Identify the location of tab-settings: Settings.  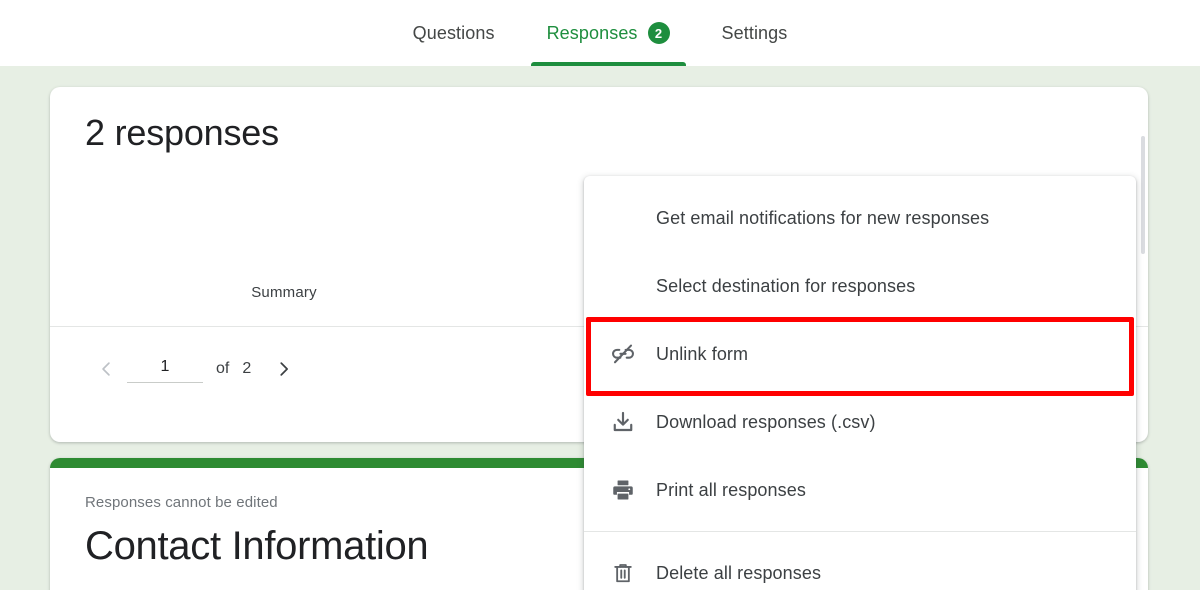
(755, 33).